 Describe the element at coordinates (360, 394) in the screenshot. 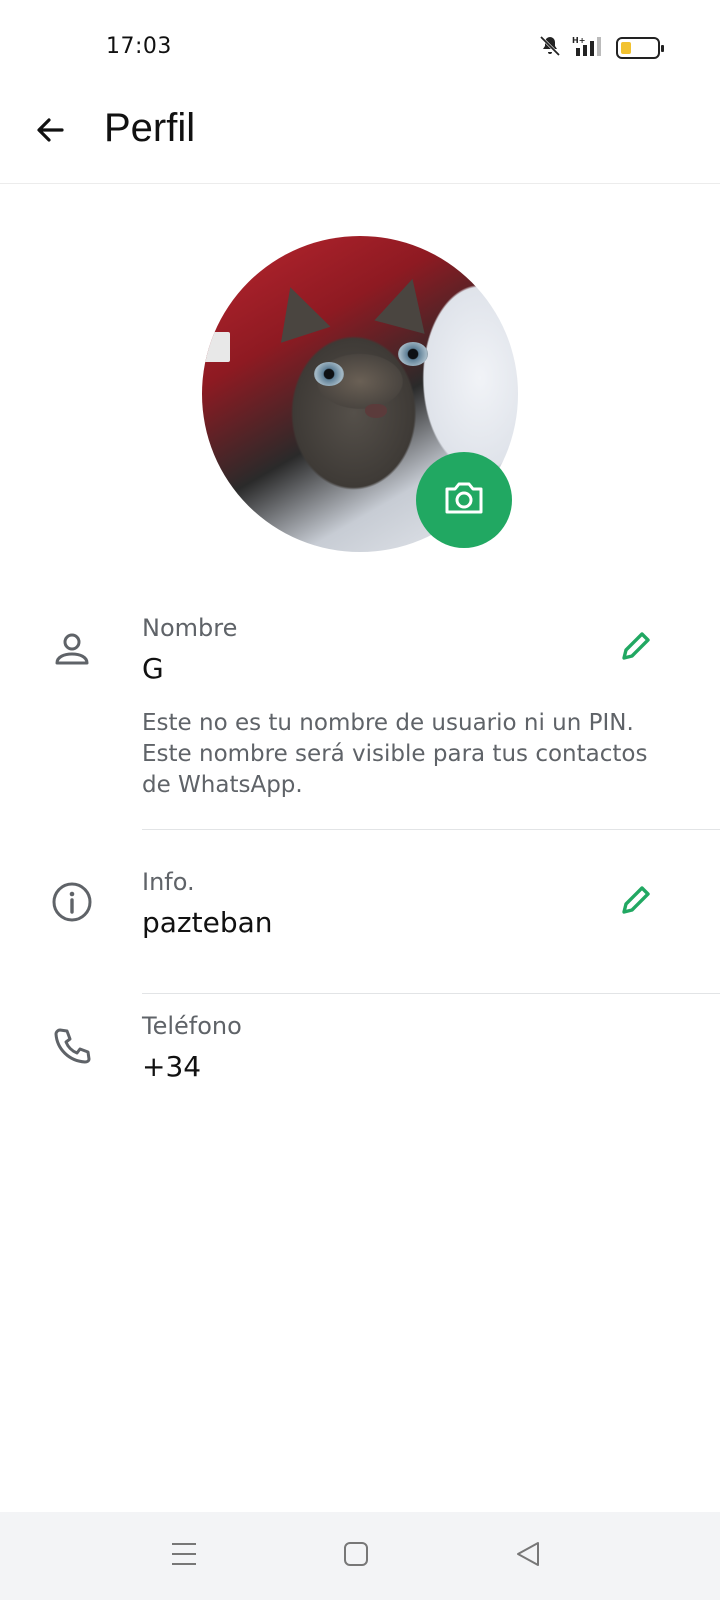

I see `avatar-section` at that location.